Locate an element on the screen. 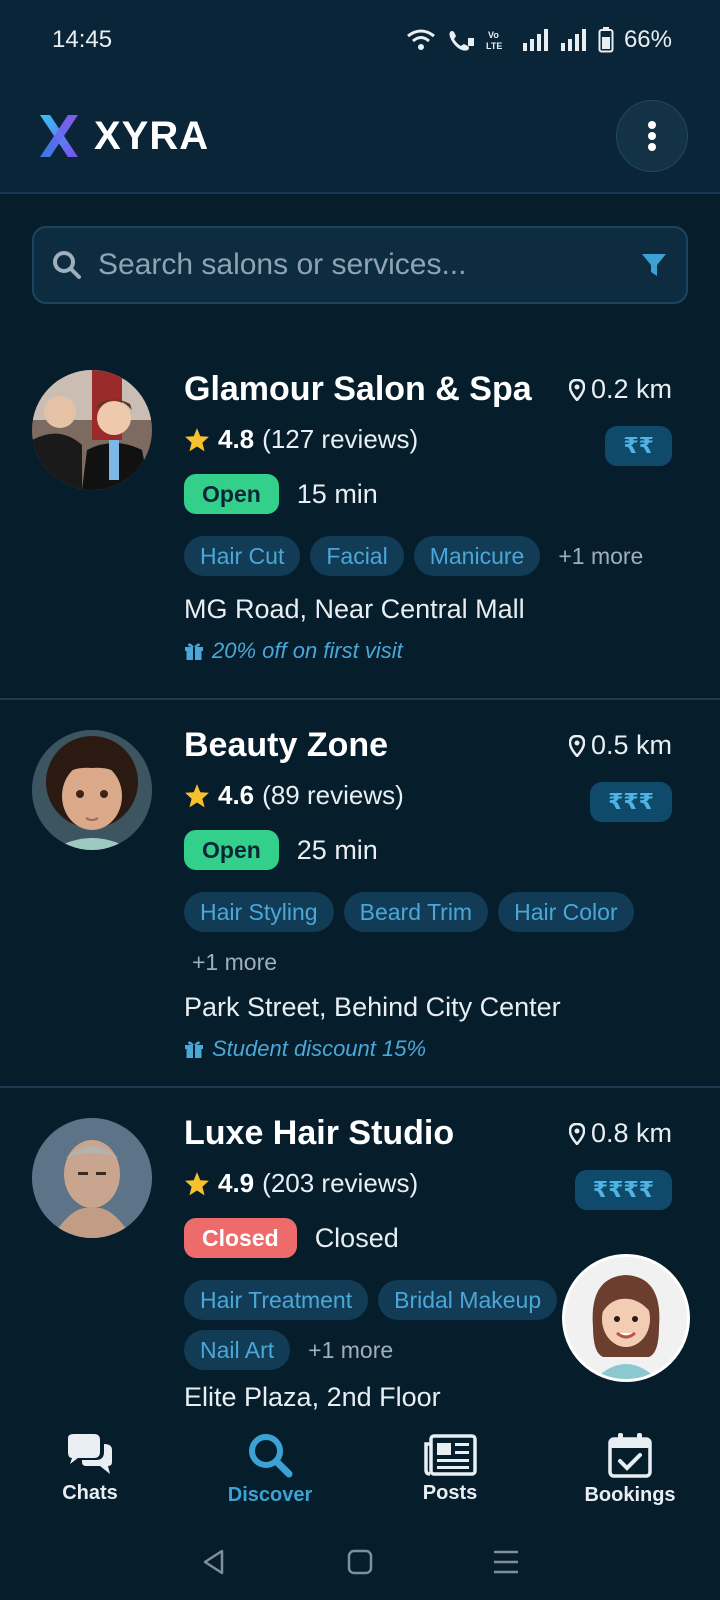 The image size is (720, 1600). service-tag: Beard Trim is located at coordinates (416, 912).